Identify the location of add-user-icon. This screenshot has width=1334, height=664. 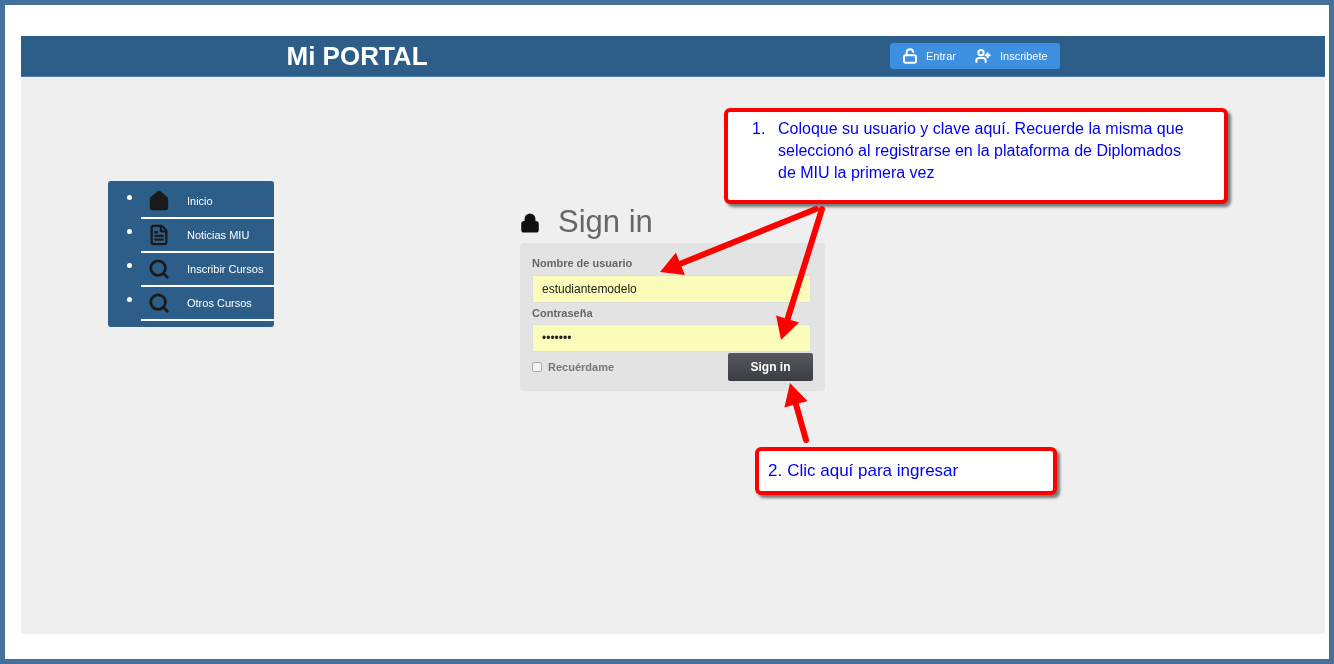
(982, 56).